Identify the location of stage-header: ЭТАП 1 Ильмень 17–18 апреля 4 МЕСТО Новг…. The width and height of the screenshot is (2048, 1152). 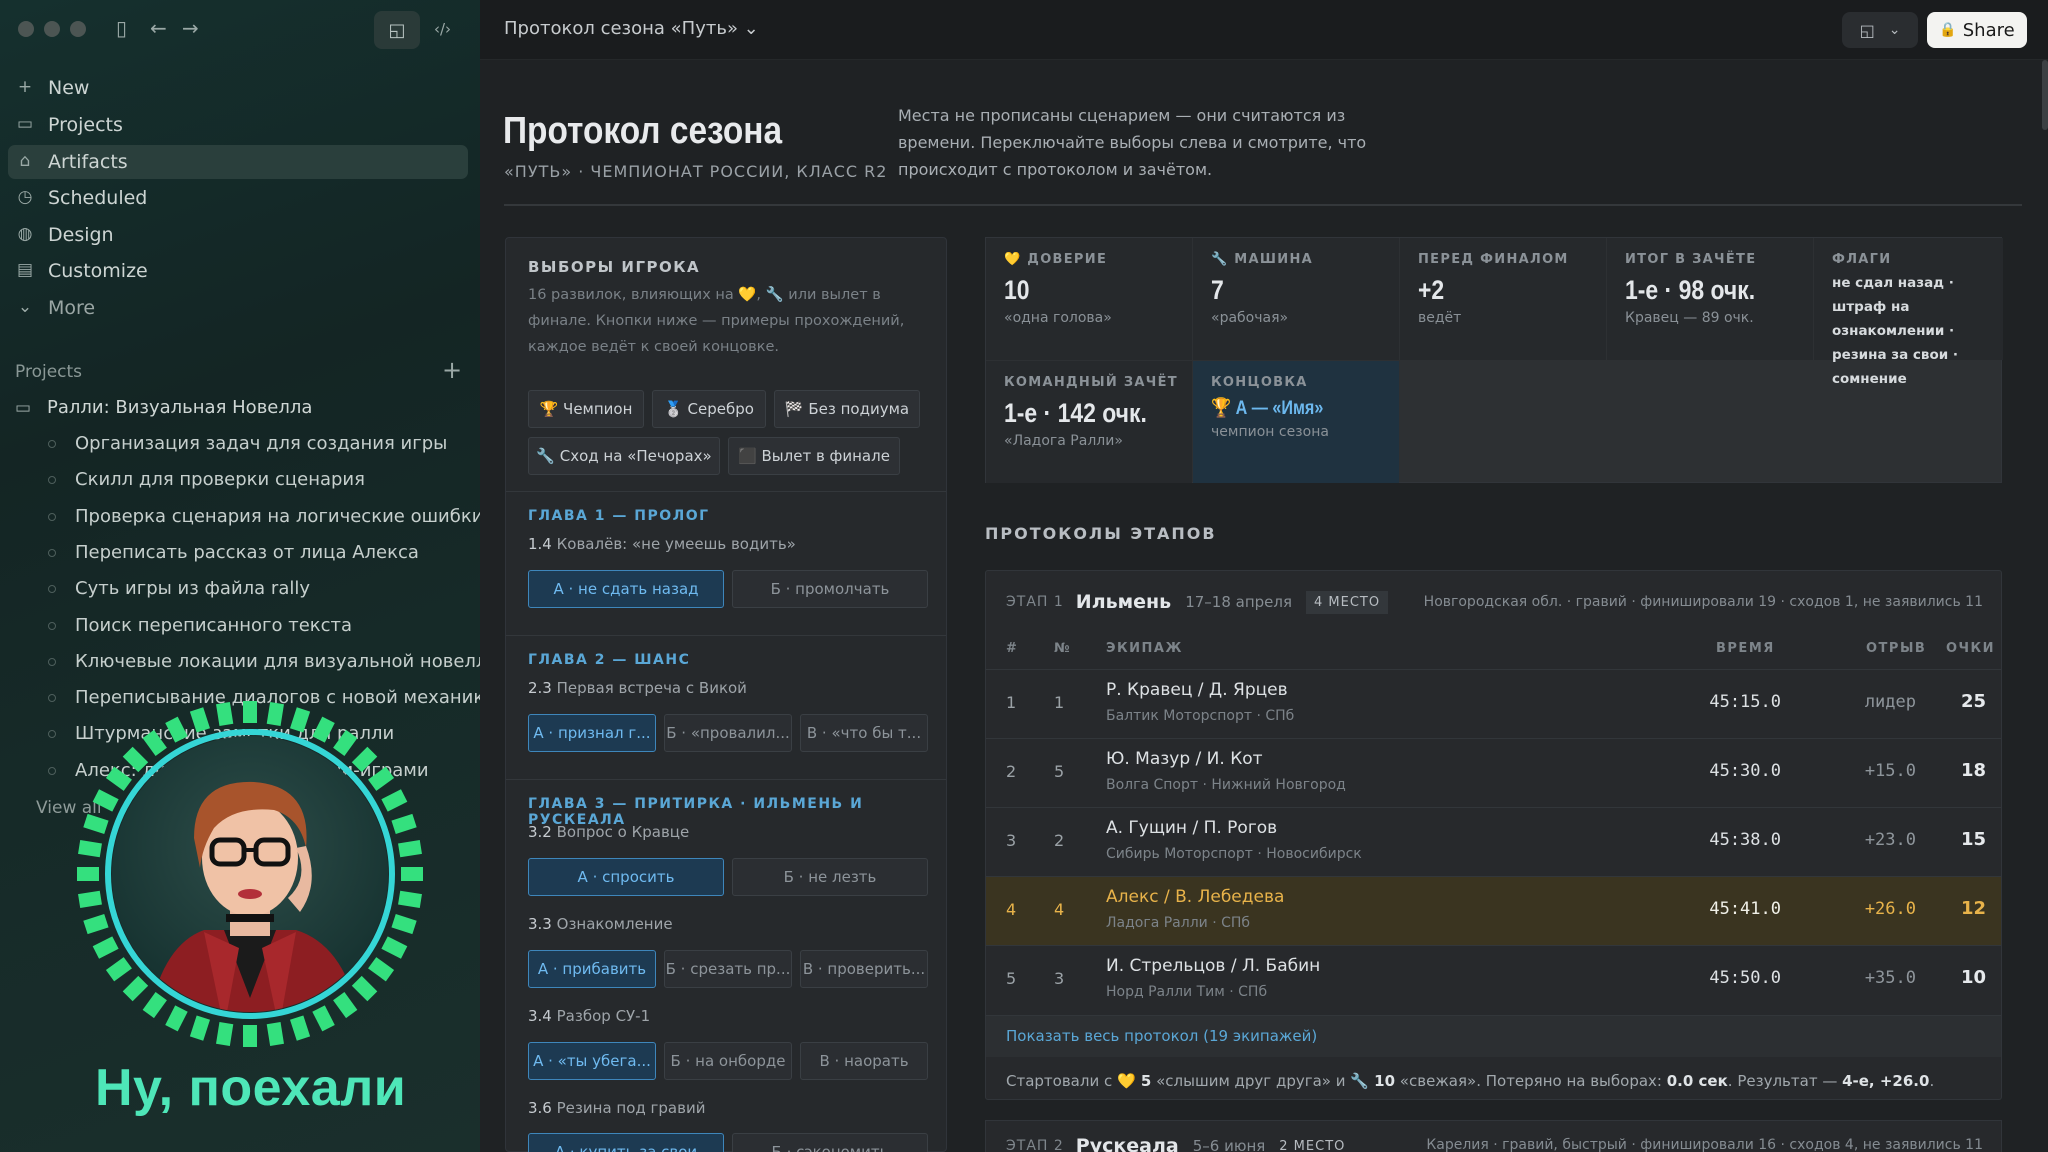
(1493, 602).